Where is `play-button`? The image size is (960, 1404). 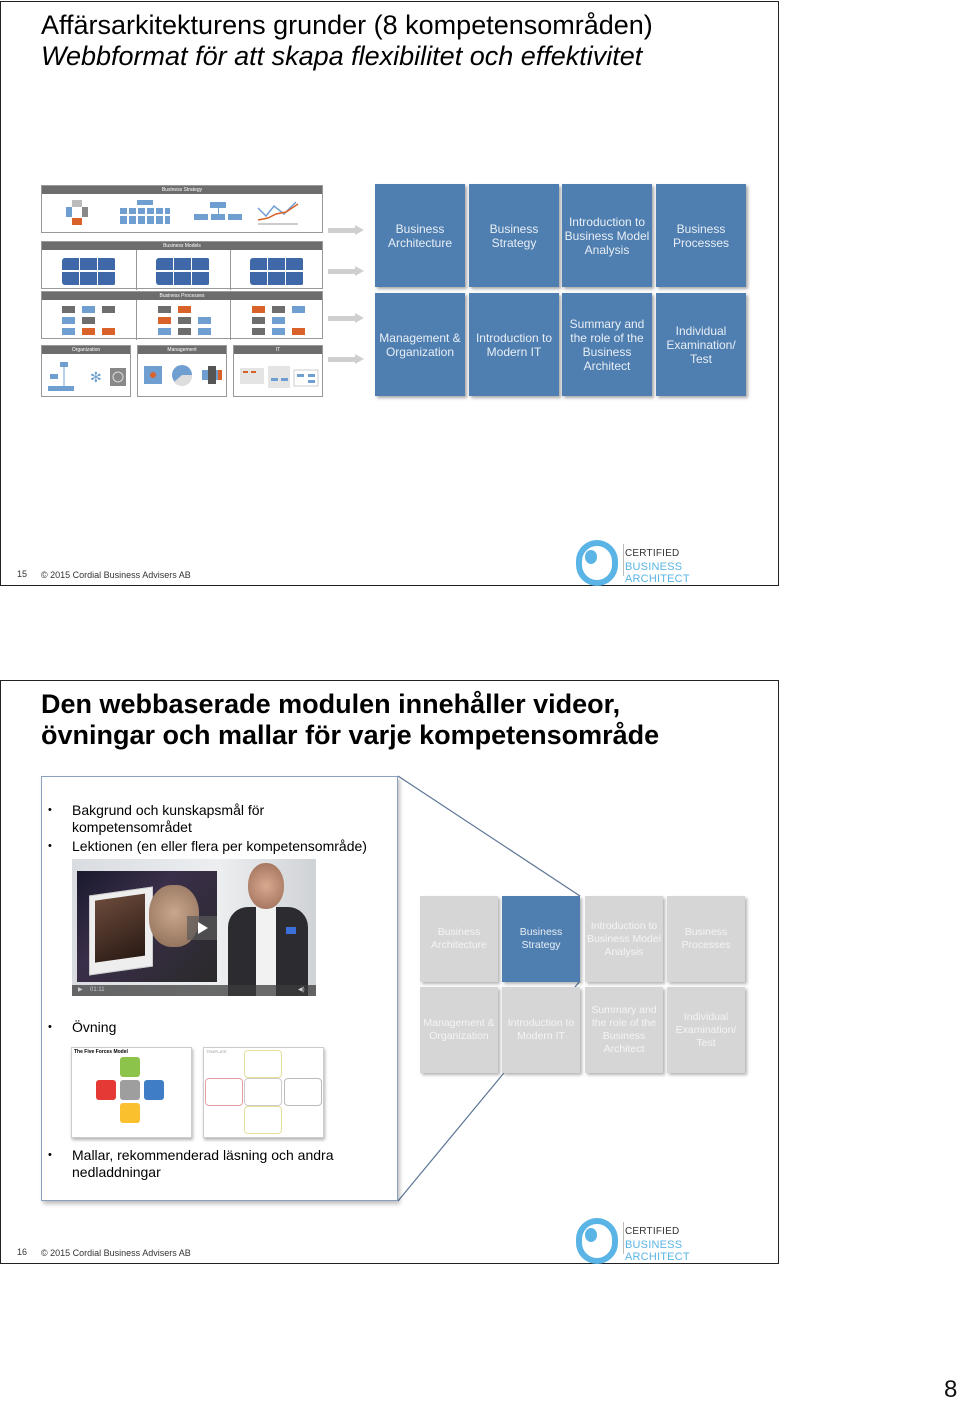
play-button is located at coordinates (202, 928).